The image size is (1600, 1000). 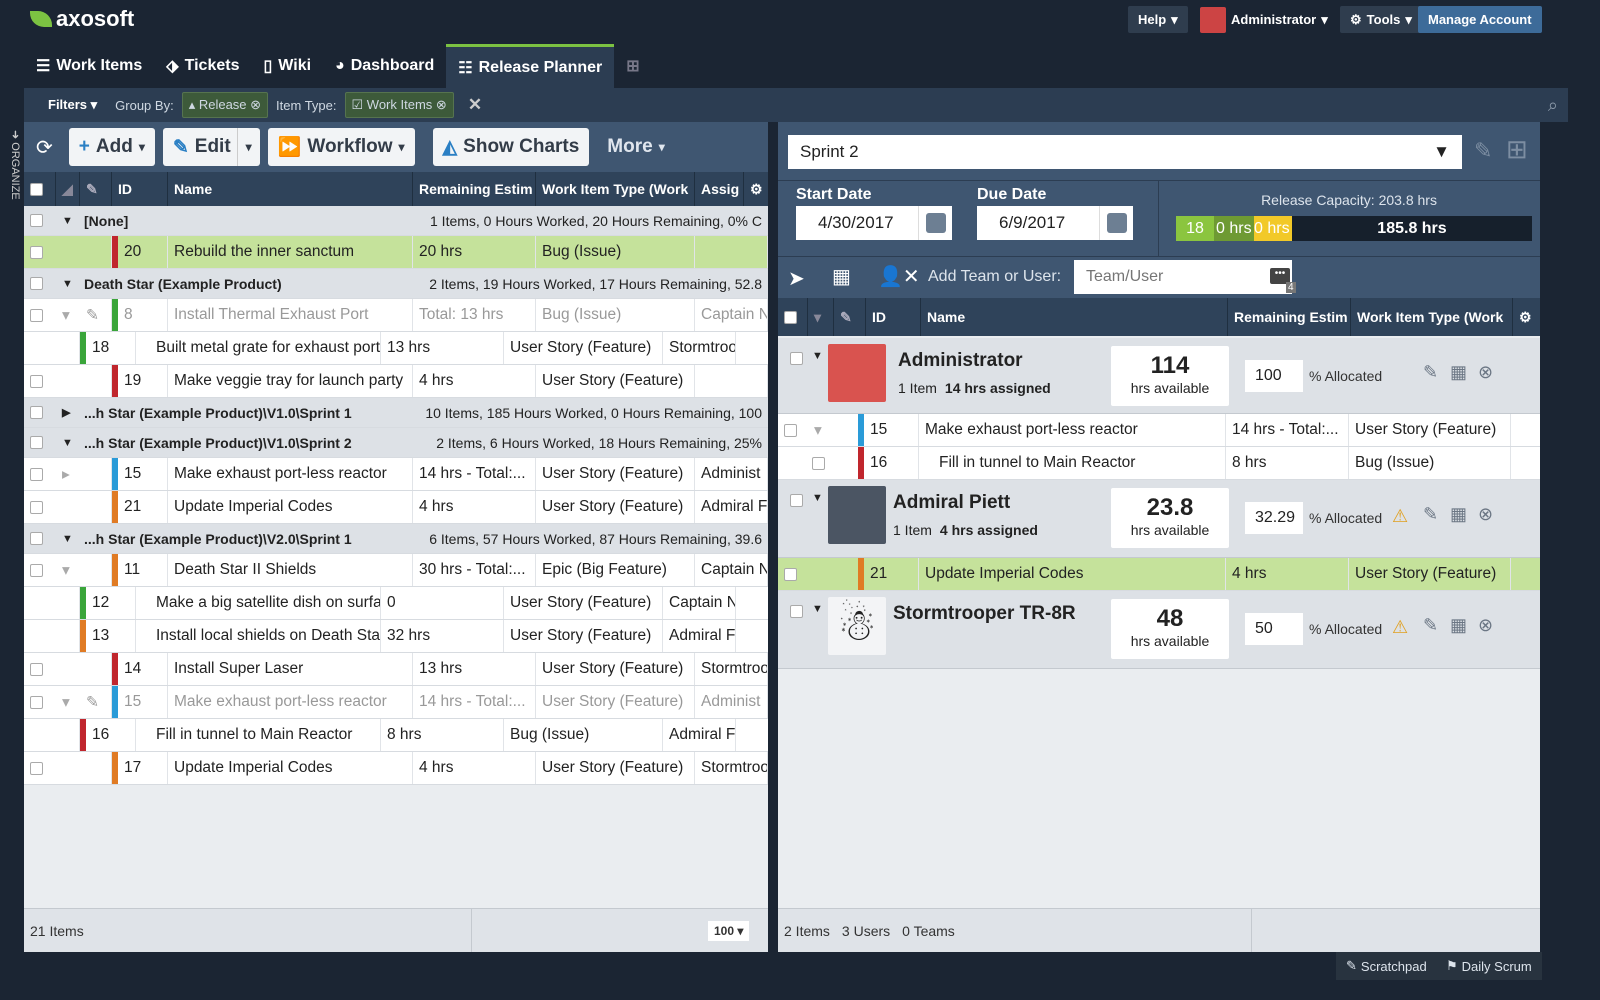 What do you see at coordinates (475, 105) in the screenshot?
I see `clear-filters-icon: ✕` at bounding box center [475, 105].